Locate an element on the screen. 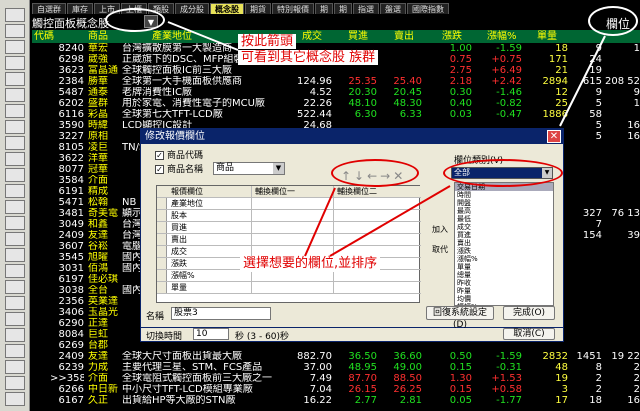  grid-row: 股本 is located at coordinates (289, 216).